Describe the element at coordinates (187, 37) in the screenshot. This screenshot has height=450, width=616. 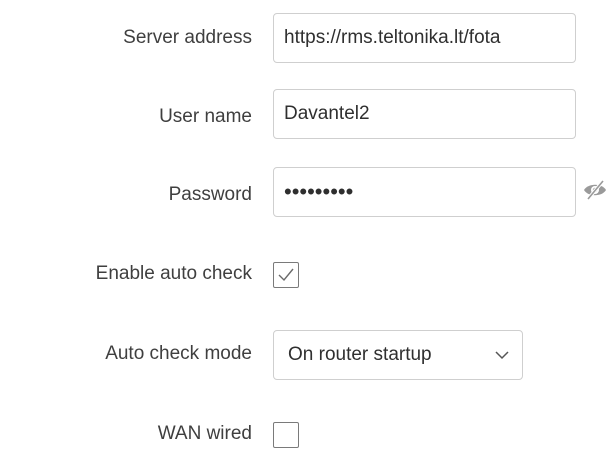
I see `server-address-label: Server address` at that location.